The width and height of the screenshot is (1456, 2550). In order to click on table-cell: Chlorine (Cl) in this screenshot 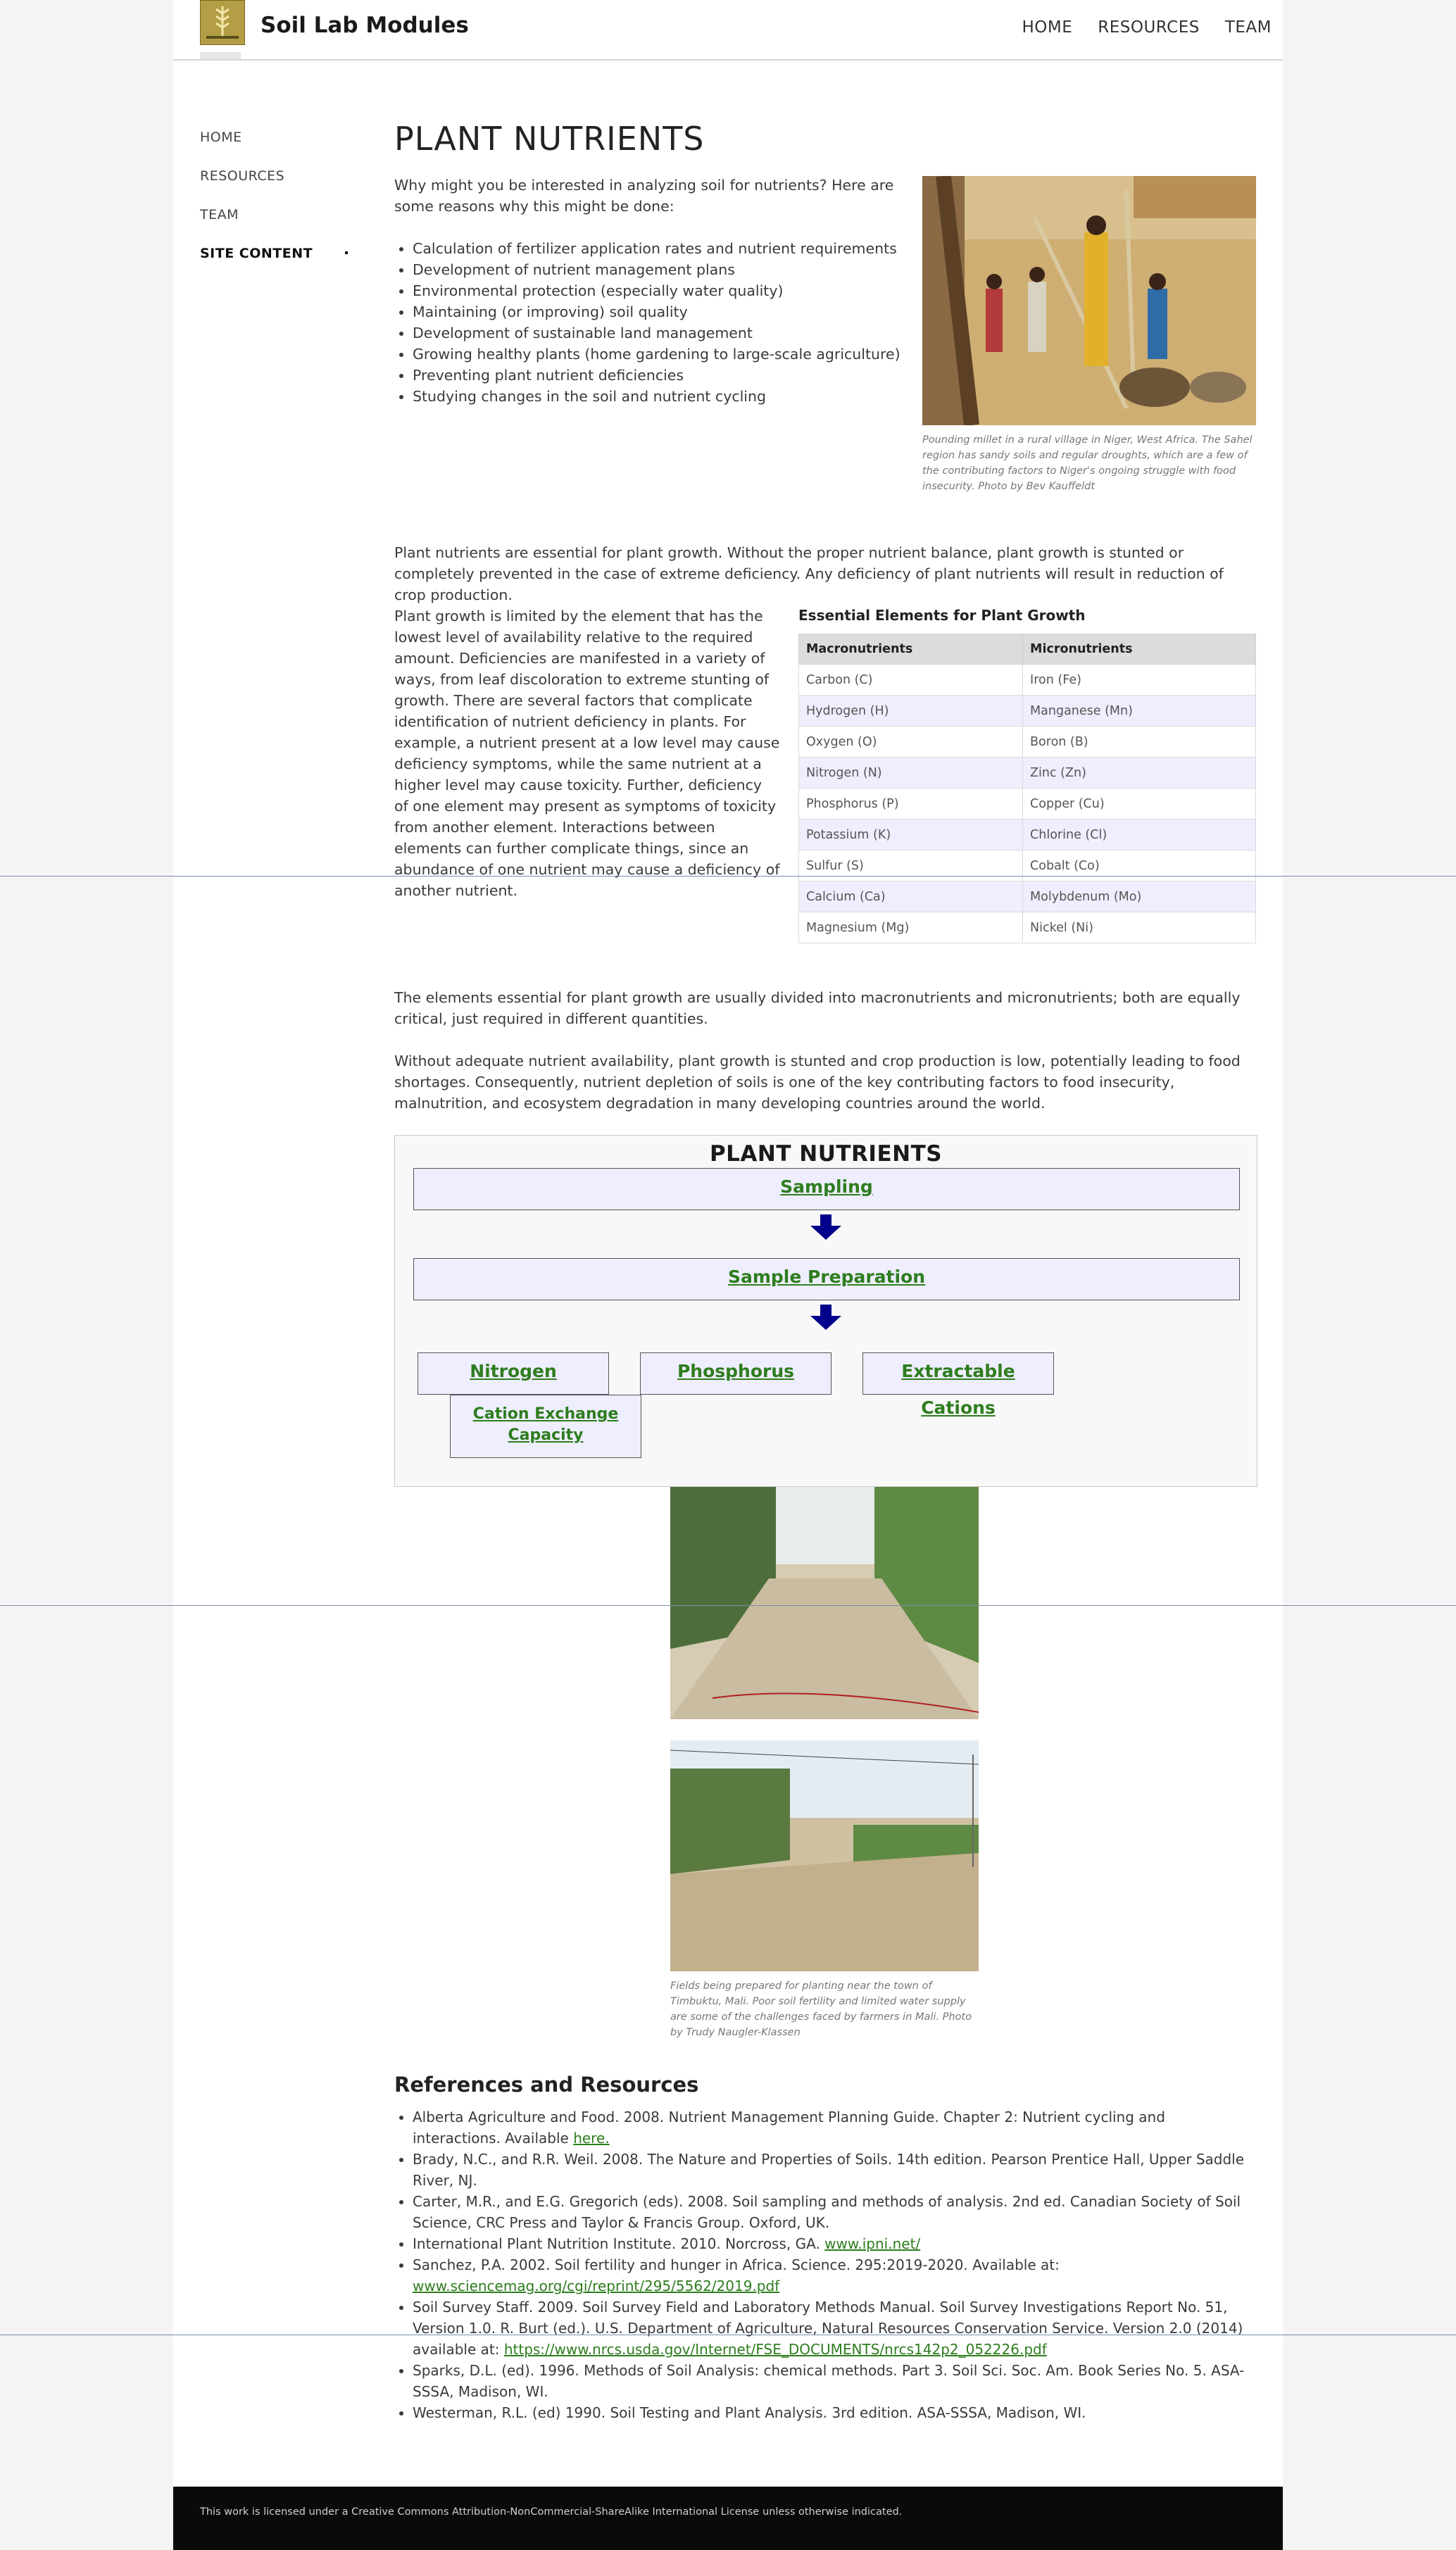, I will do `click(1139, 834)`.